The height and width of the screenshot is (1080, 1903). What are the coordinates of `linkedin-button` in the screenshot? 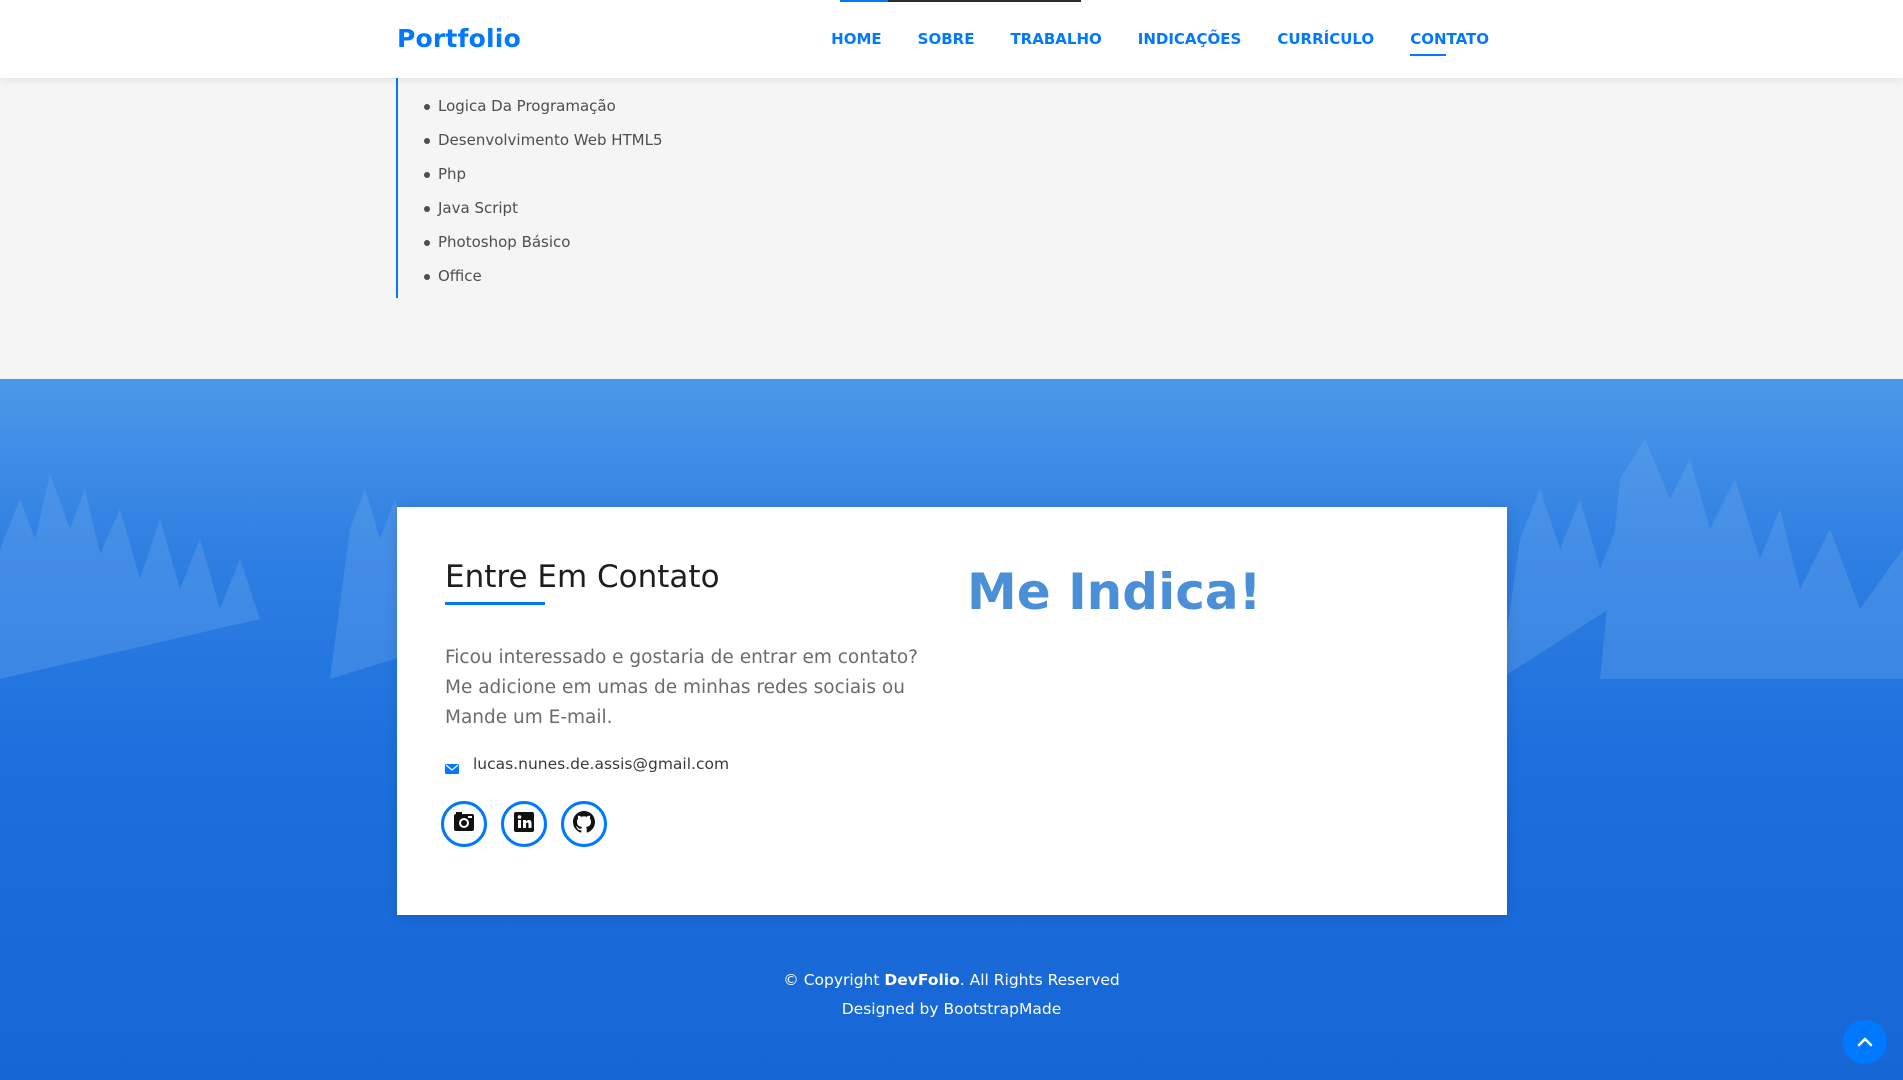 It's located at (524, 824).